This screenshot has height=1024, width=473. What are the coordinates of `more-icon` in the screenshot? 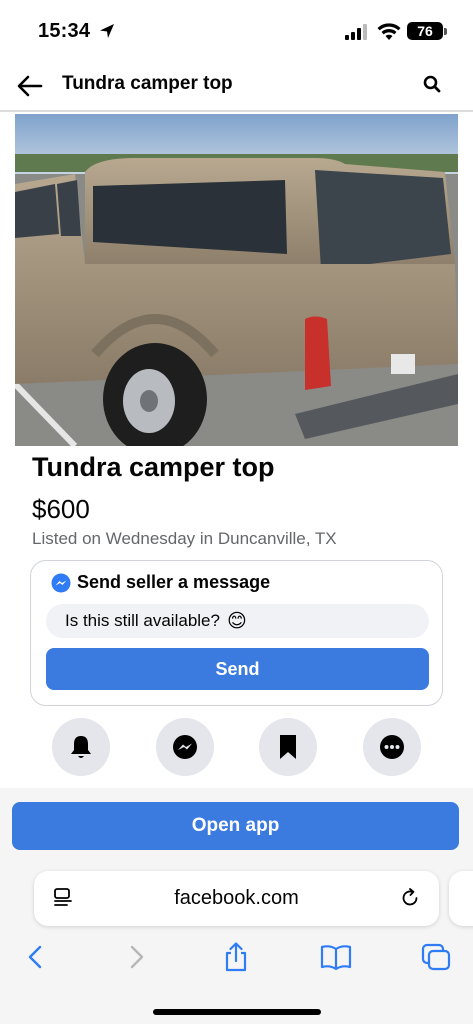 It's located at (392, 747).